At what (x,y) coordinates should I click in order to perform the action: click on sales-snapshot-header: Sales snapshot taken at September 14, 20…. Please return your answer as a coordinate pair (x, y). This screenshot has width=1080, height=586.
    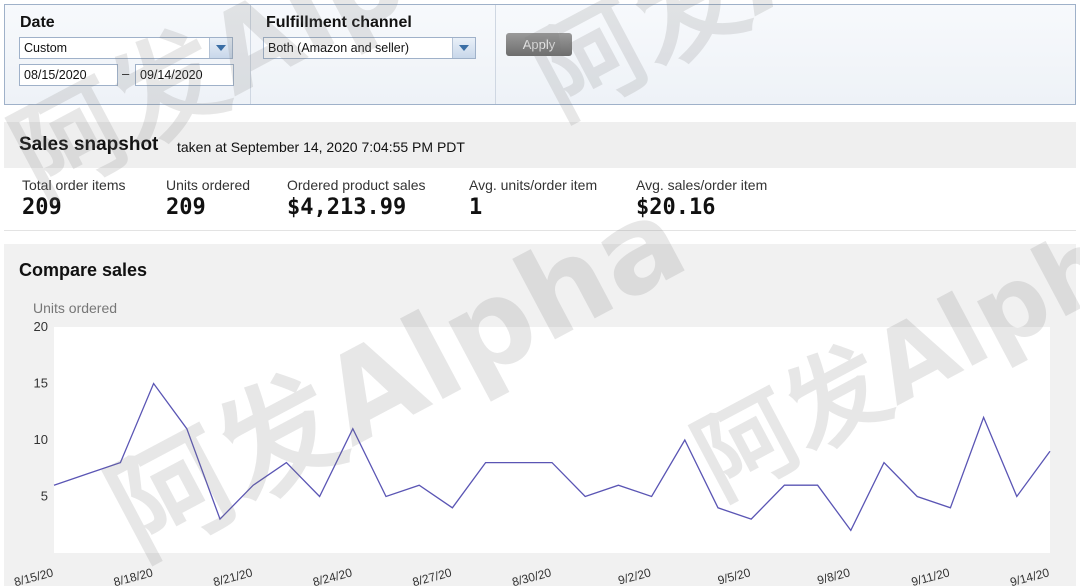
    Looking at the image, I should click on (540, 145).